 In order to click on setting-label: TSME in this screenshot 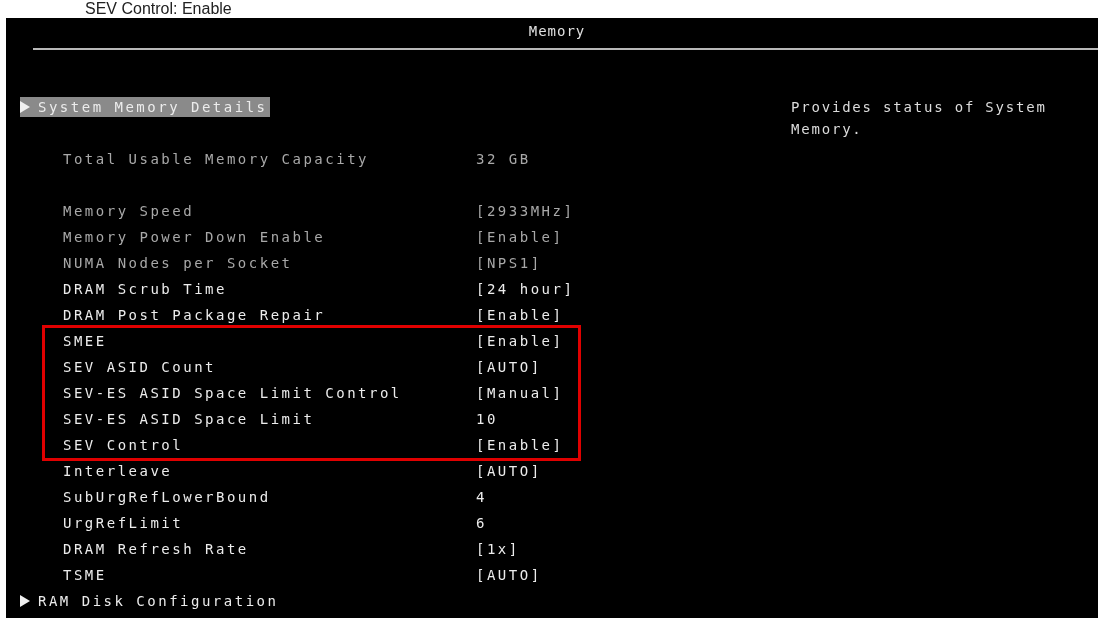, I will do `click(85, 575)`.